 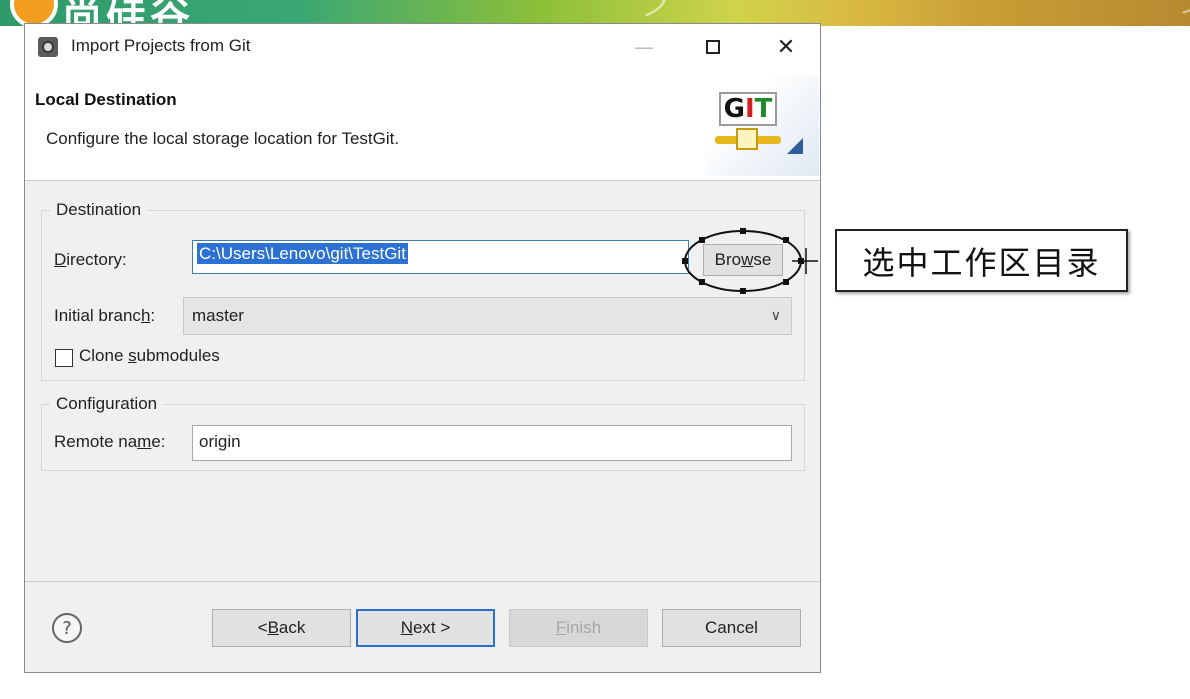 What do you see at coordinates (981, 260) in the screenshot?
I see `annotation-callout: 选中工作区目录` at bounding box center [981, 260].